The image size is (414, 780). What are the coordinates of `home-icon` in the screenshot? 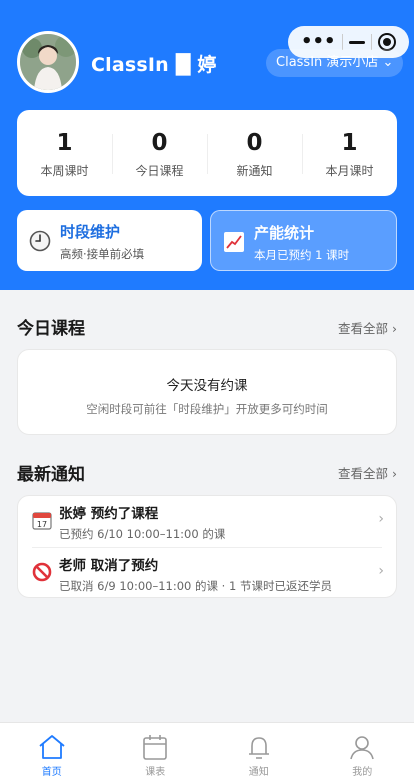 It's located at (52, 747).